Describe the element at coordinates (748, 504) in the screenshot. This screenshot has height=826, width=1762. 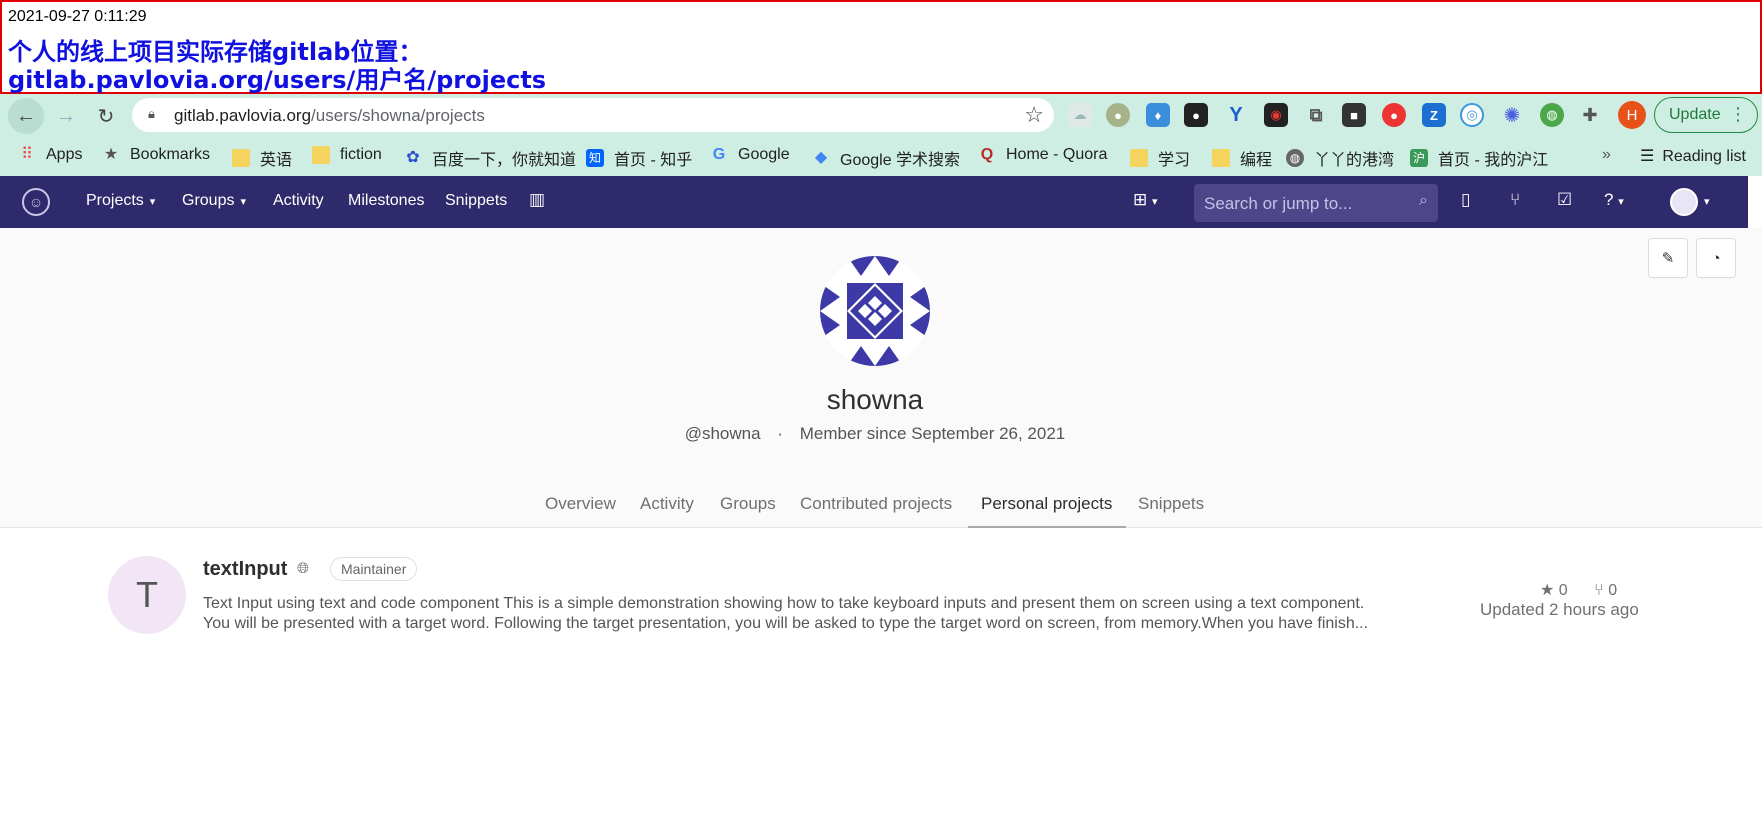
I see `tab-groups: Groups` at that location.